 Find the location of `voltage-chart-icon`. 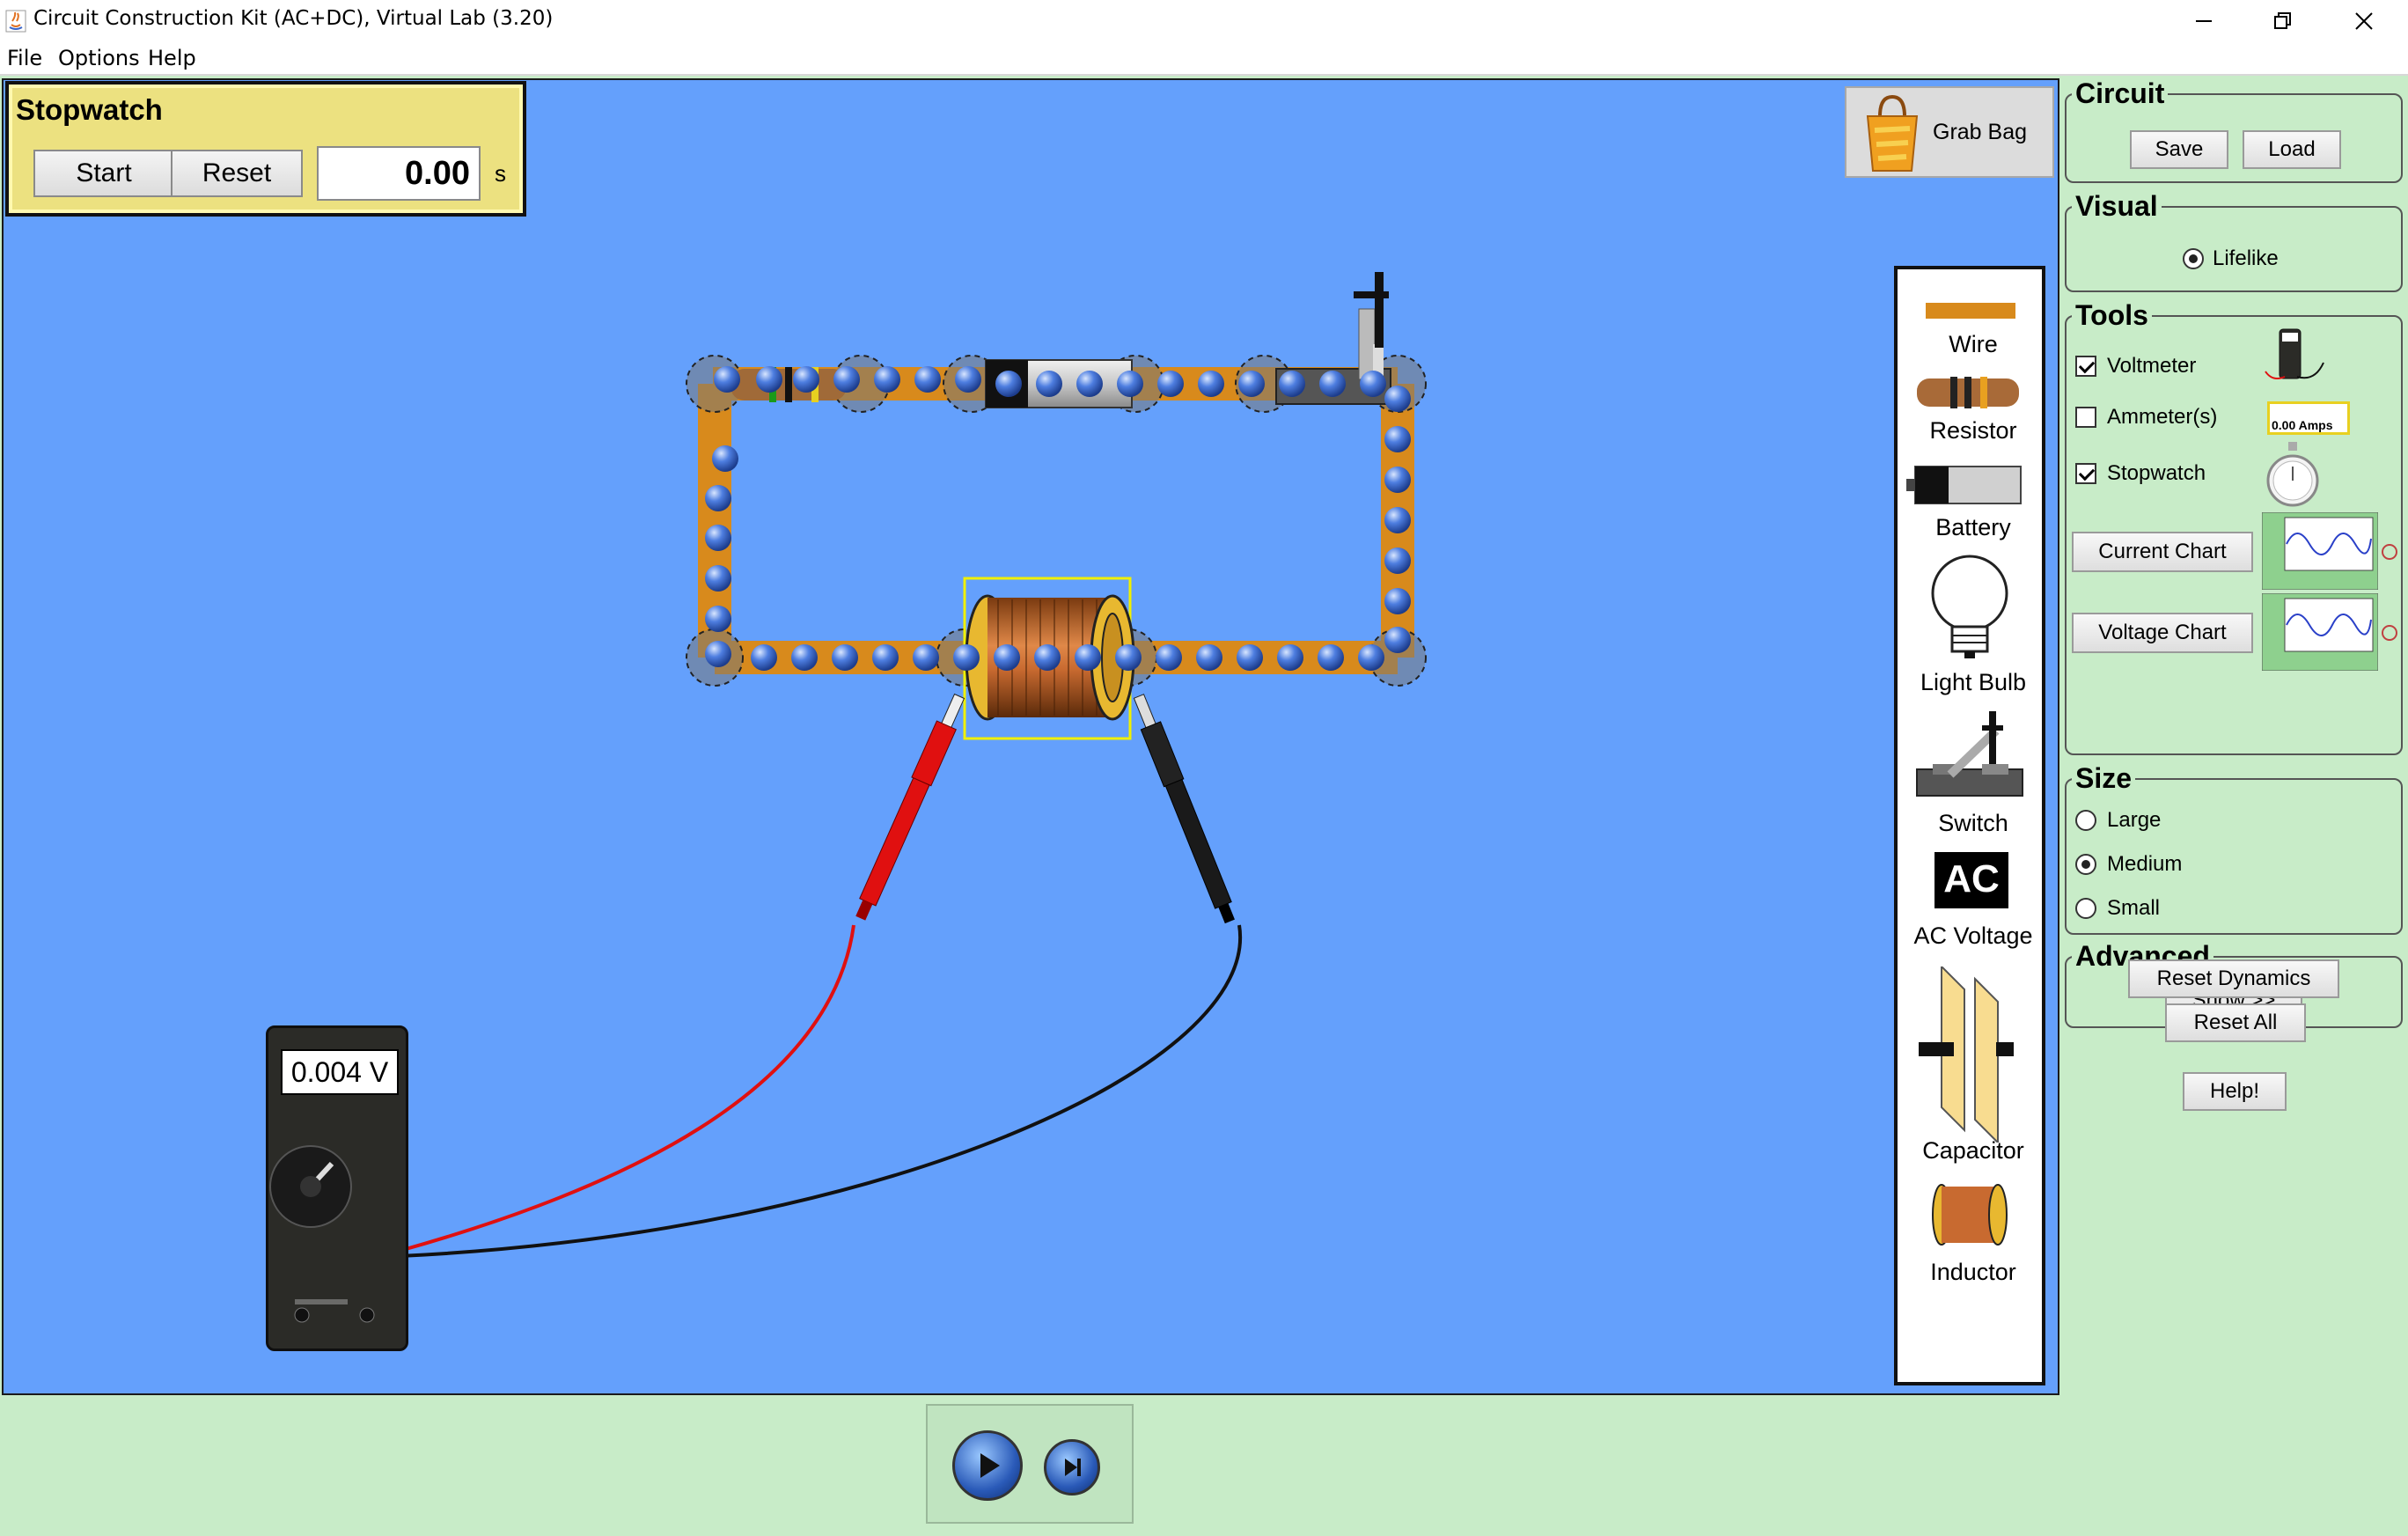

voltage-chart-icon is located at coordinates (2320, 632).